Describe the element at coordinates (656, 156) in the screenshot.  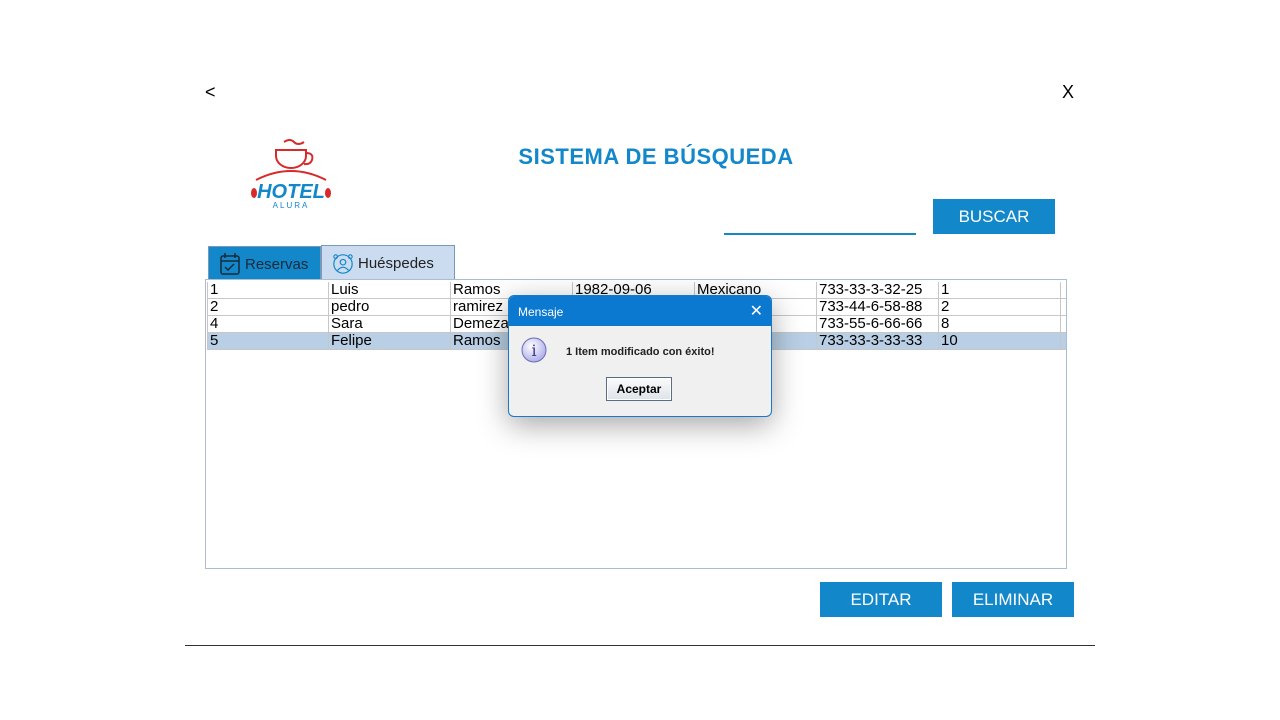
I see `page-title: SISTEMA DE BÚSQUEDA` at that location.